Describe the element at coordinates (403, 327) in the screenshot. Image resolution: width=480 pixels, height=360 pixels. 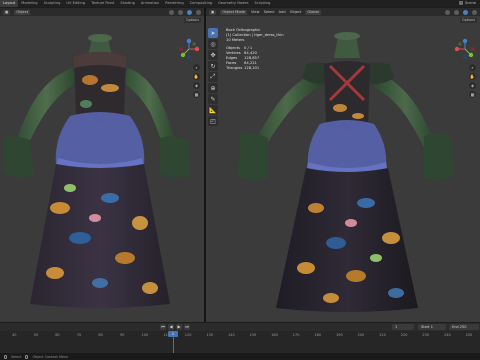
I see `current-frame-field: 1` at that location.